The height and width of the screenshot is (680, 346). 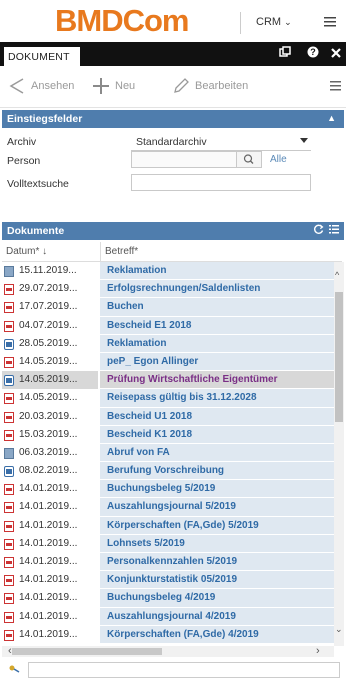 I want to click on vertical-scroll-thumb, so click(x=339, y=357).